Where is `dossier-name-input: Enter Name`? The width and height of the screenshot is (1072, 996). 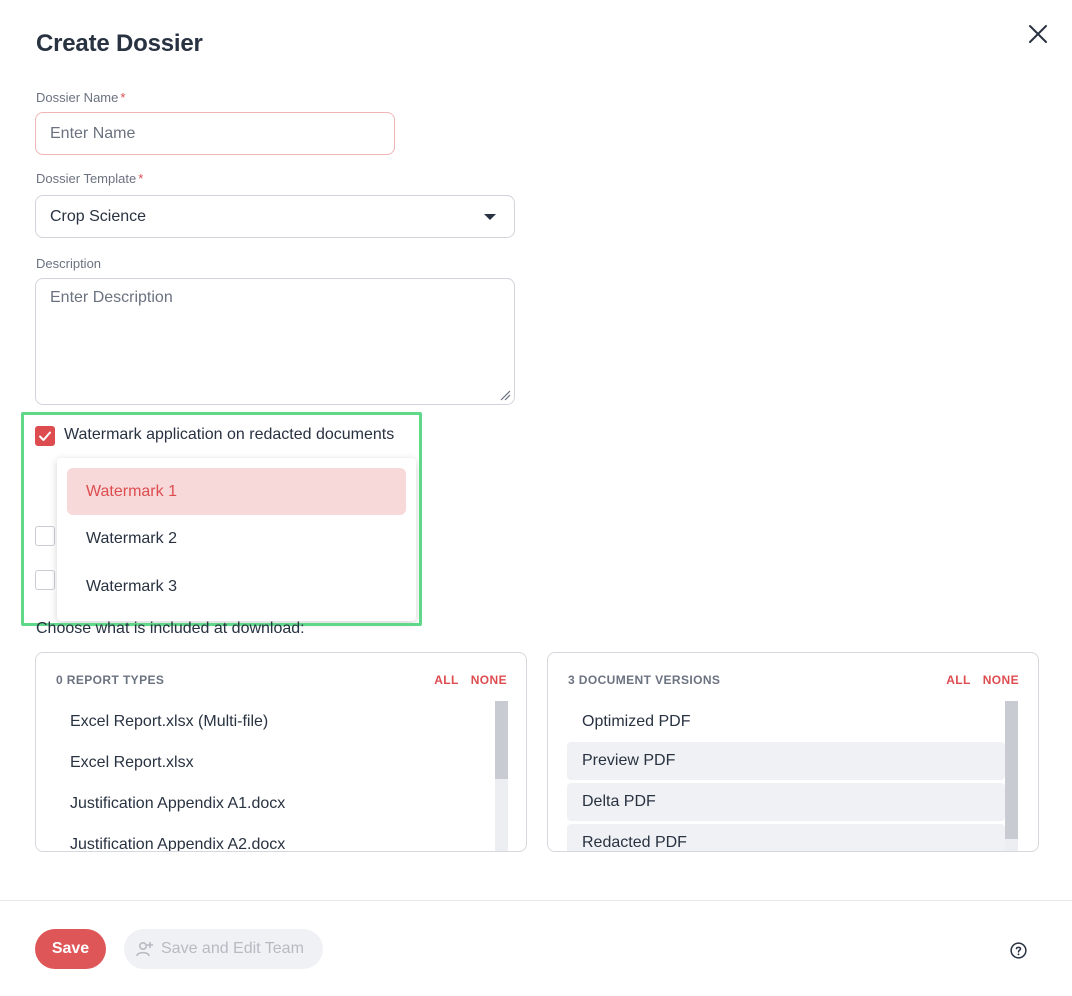
dossier-name-input: Enter Name is located at coordinates (215, 133).